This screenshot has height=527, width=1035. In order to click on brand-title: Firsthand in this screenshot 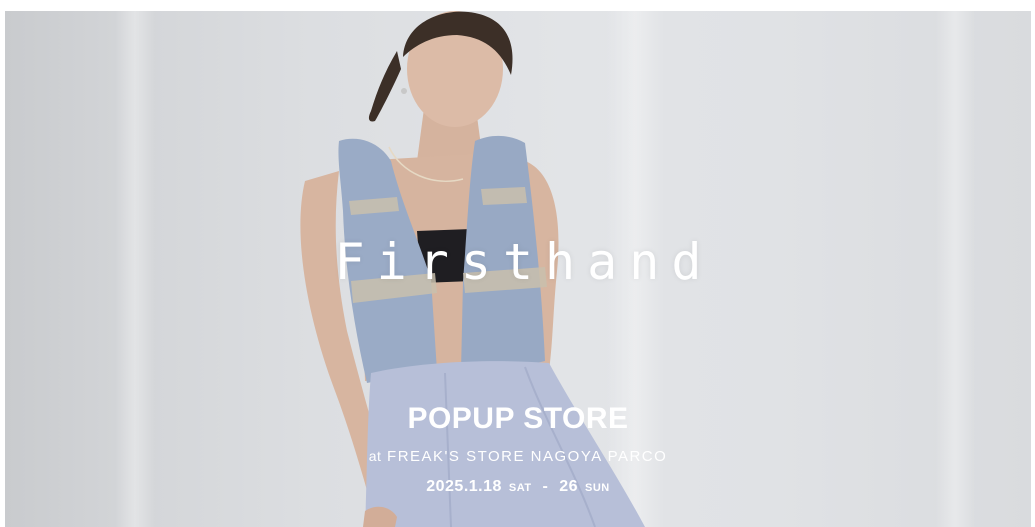, I will do `click(524, 262)`.